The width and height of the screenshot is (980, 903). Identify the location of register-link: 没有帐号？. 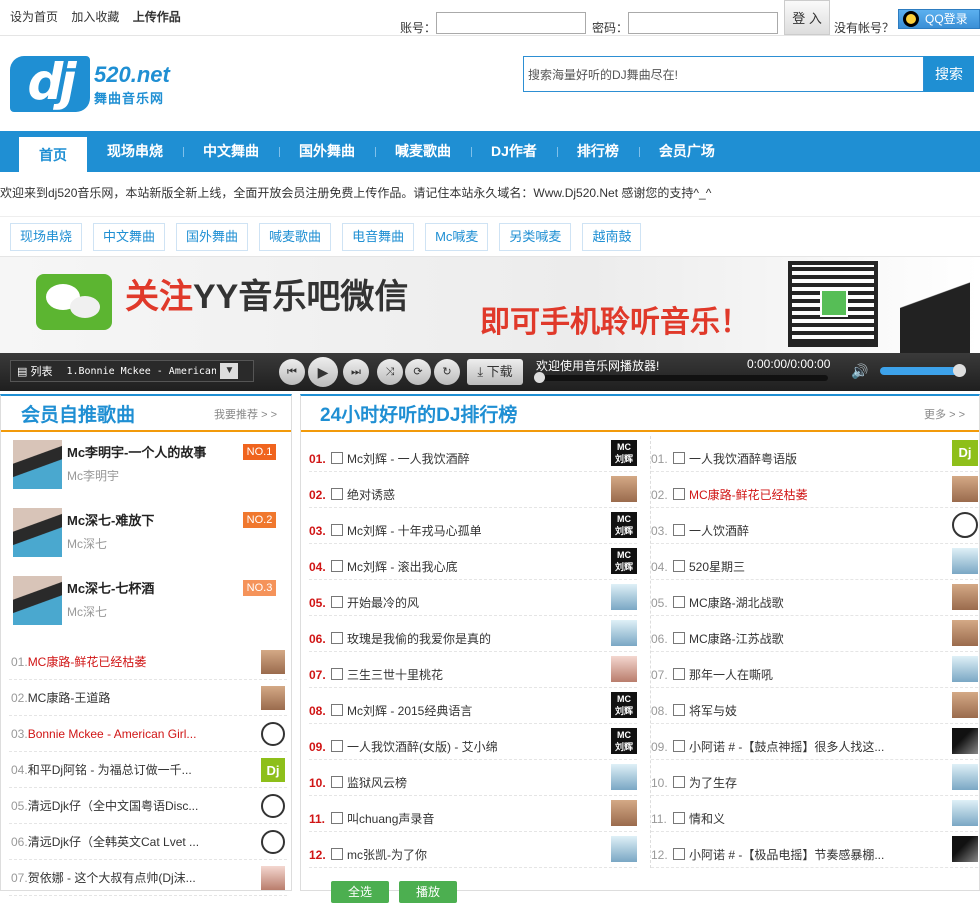
(864, 27).